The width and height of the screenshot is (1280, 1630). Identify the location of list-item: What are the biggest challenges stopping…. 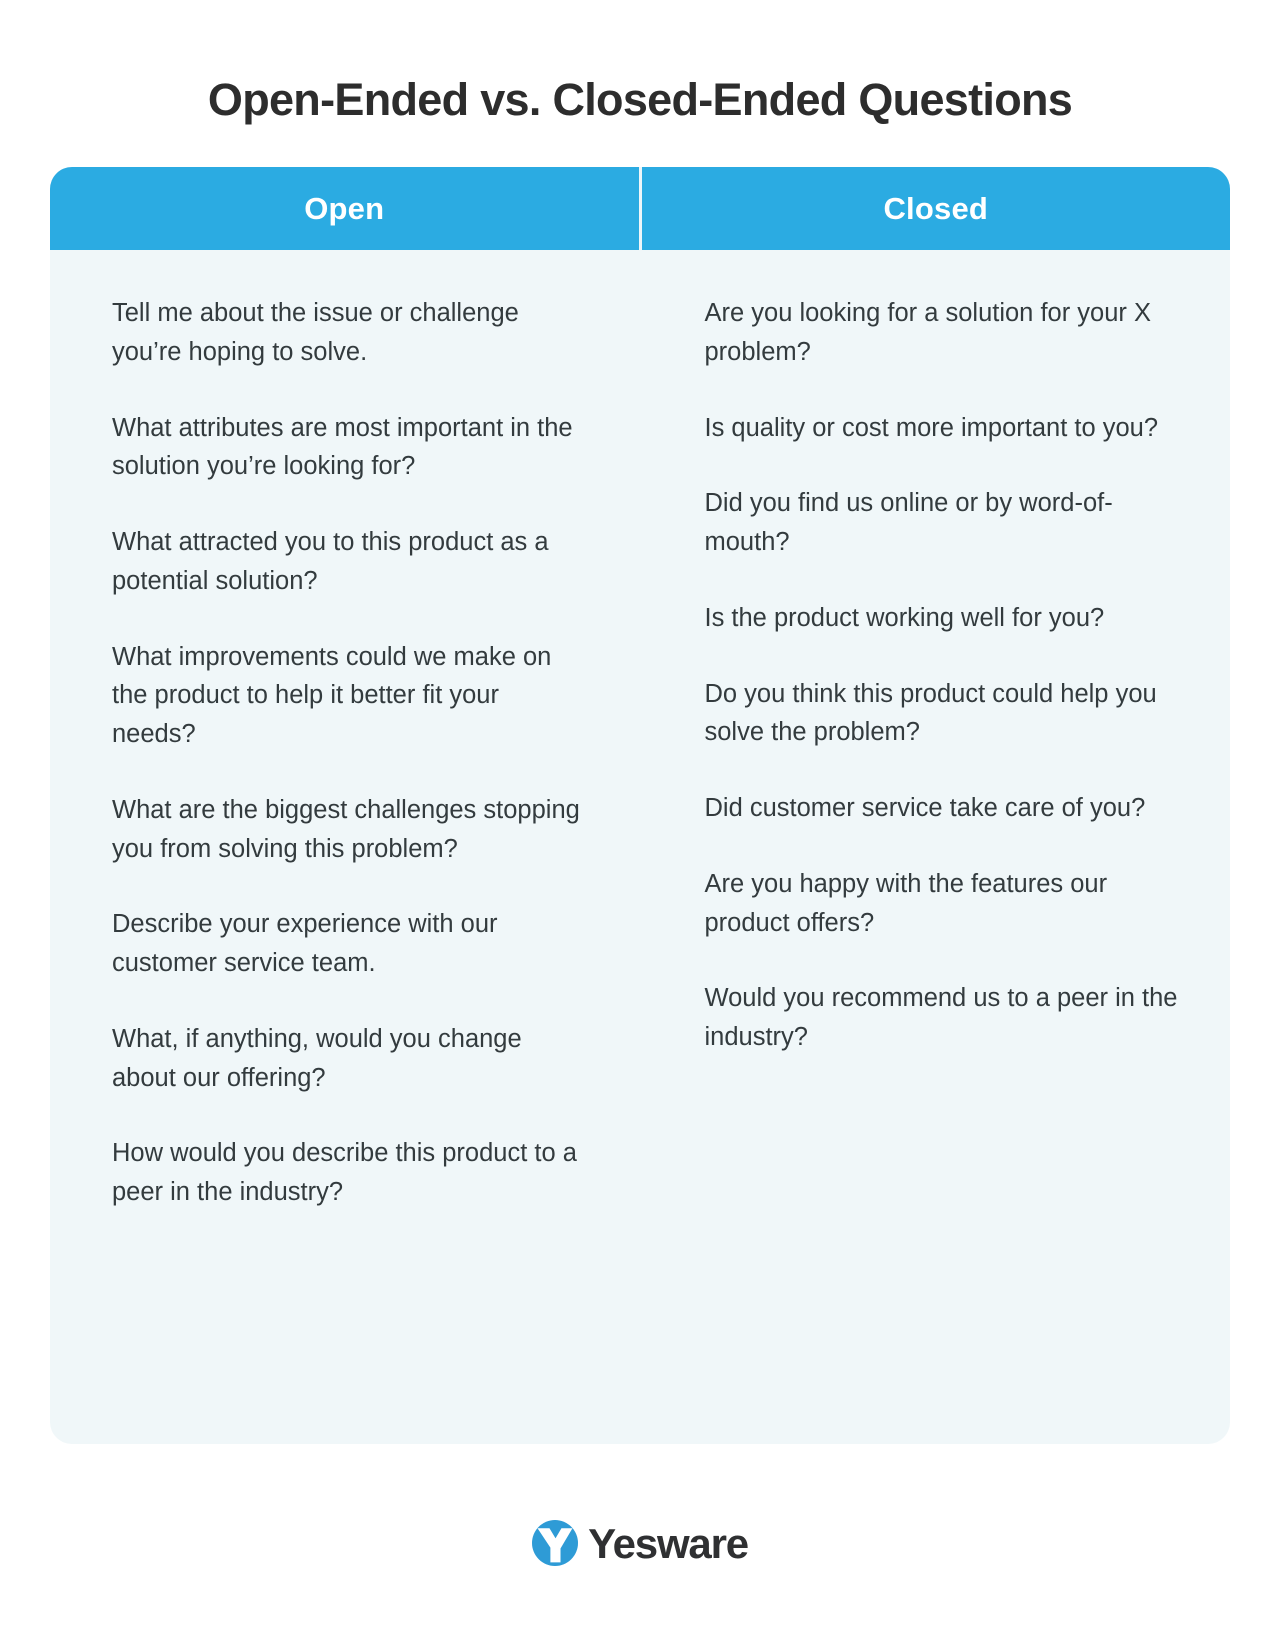
(346, 829).